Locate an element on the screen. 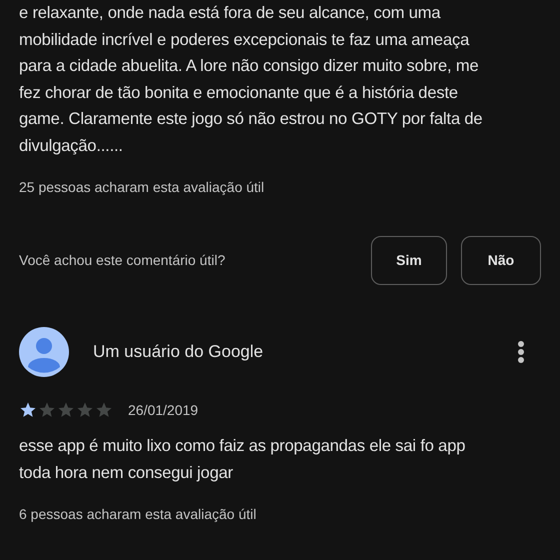  avatar-icon is located at coordinates (44, 352).